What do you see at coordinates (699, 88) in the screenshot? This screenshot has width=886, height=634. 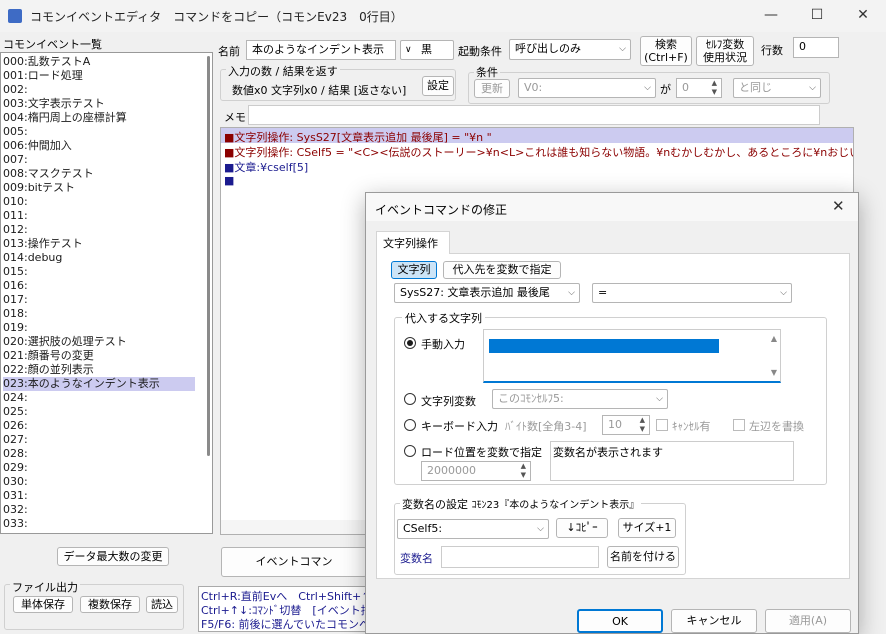 I see `condition-number-input: 0 ▲ ▼` at bounding box center [699, 88].